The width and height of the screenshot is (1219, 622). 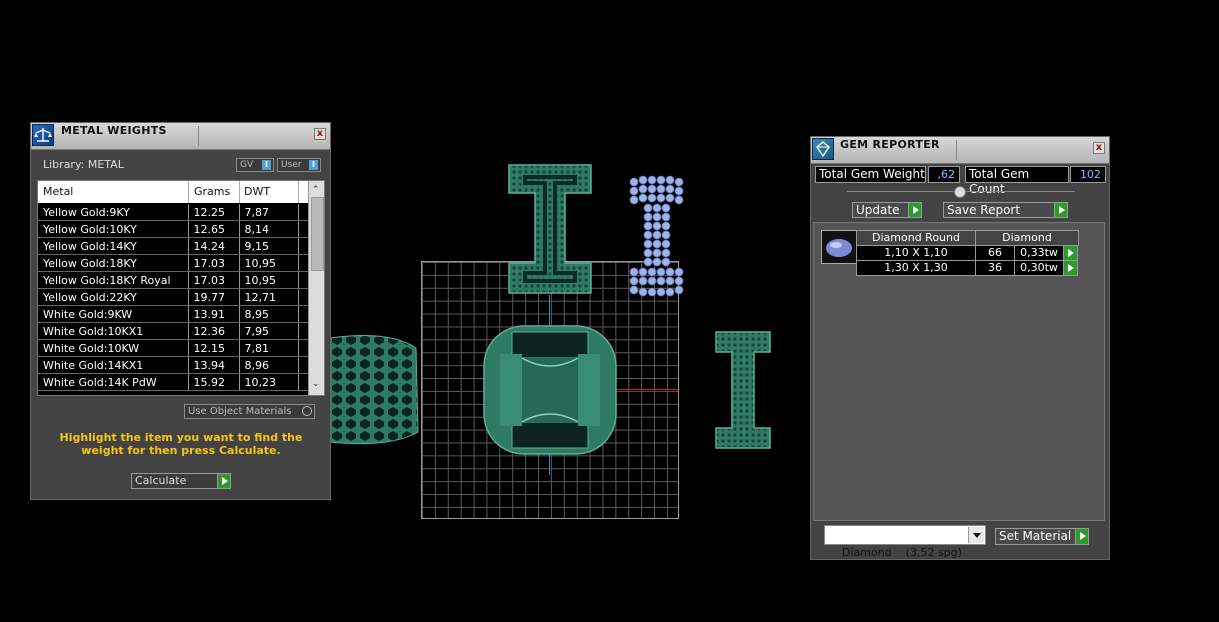 What do you see at coordinates (316, 384) in the screenshot?
I see `scroll-down-icon: ⌄` at bounding box center [316, 384].